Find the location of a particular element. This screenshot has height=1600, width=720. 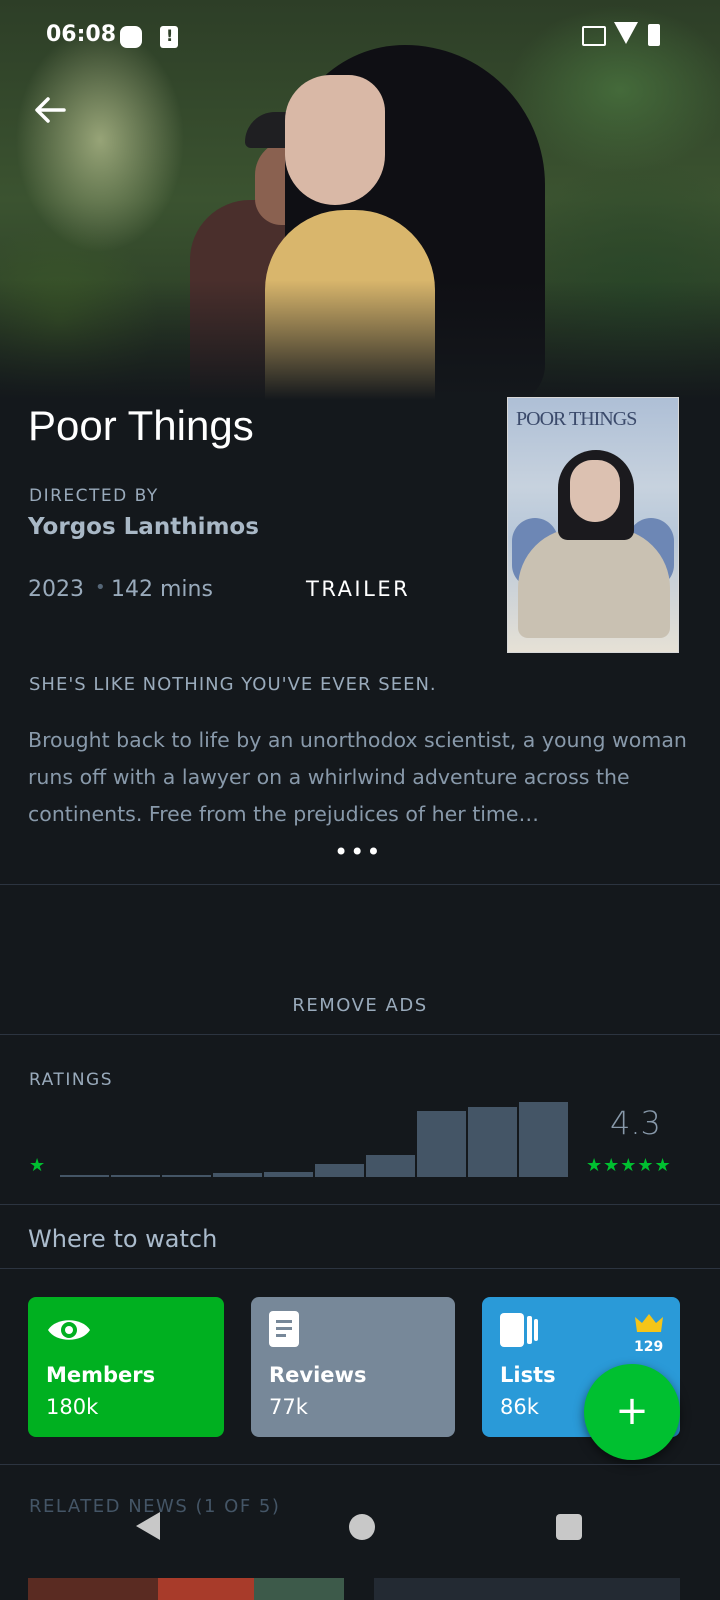

wifi-icon is located at coordinates (626, 33).